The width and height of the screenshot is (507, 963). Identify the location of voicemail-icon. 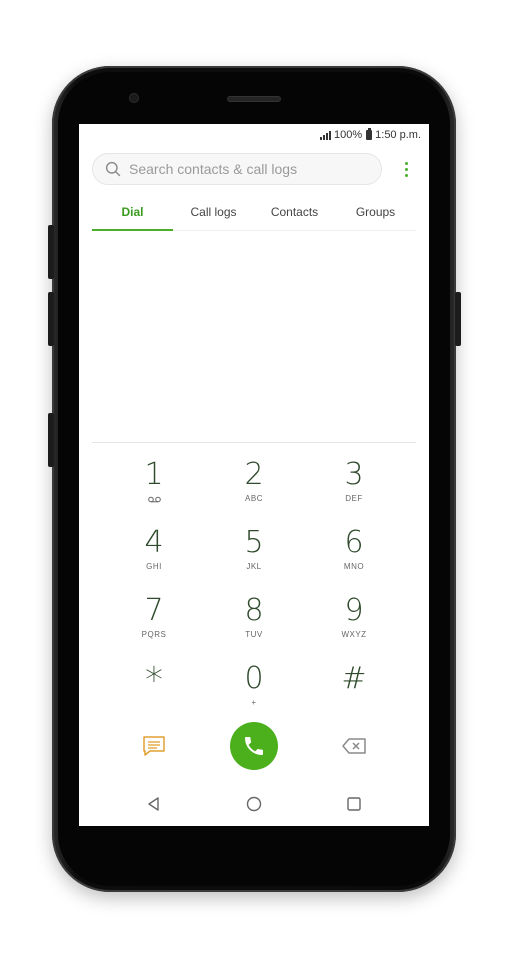
(154, 499).